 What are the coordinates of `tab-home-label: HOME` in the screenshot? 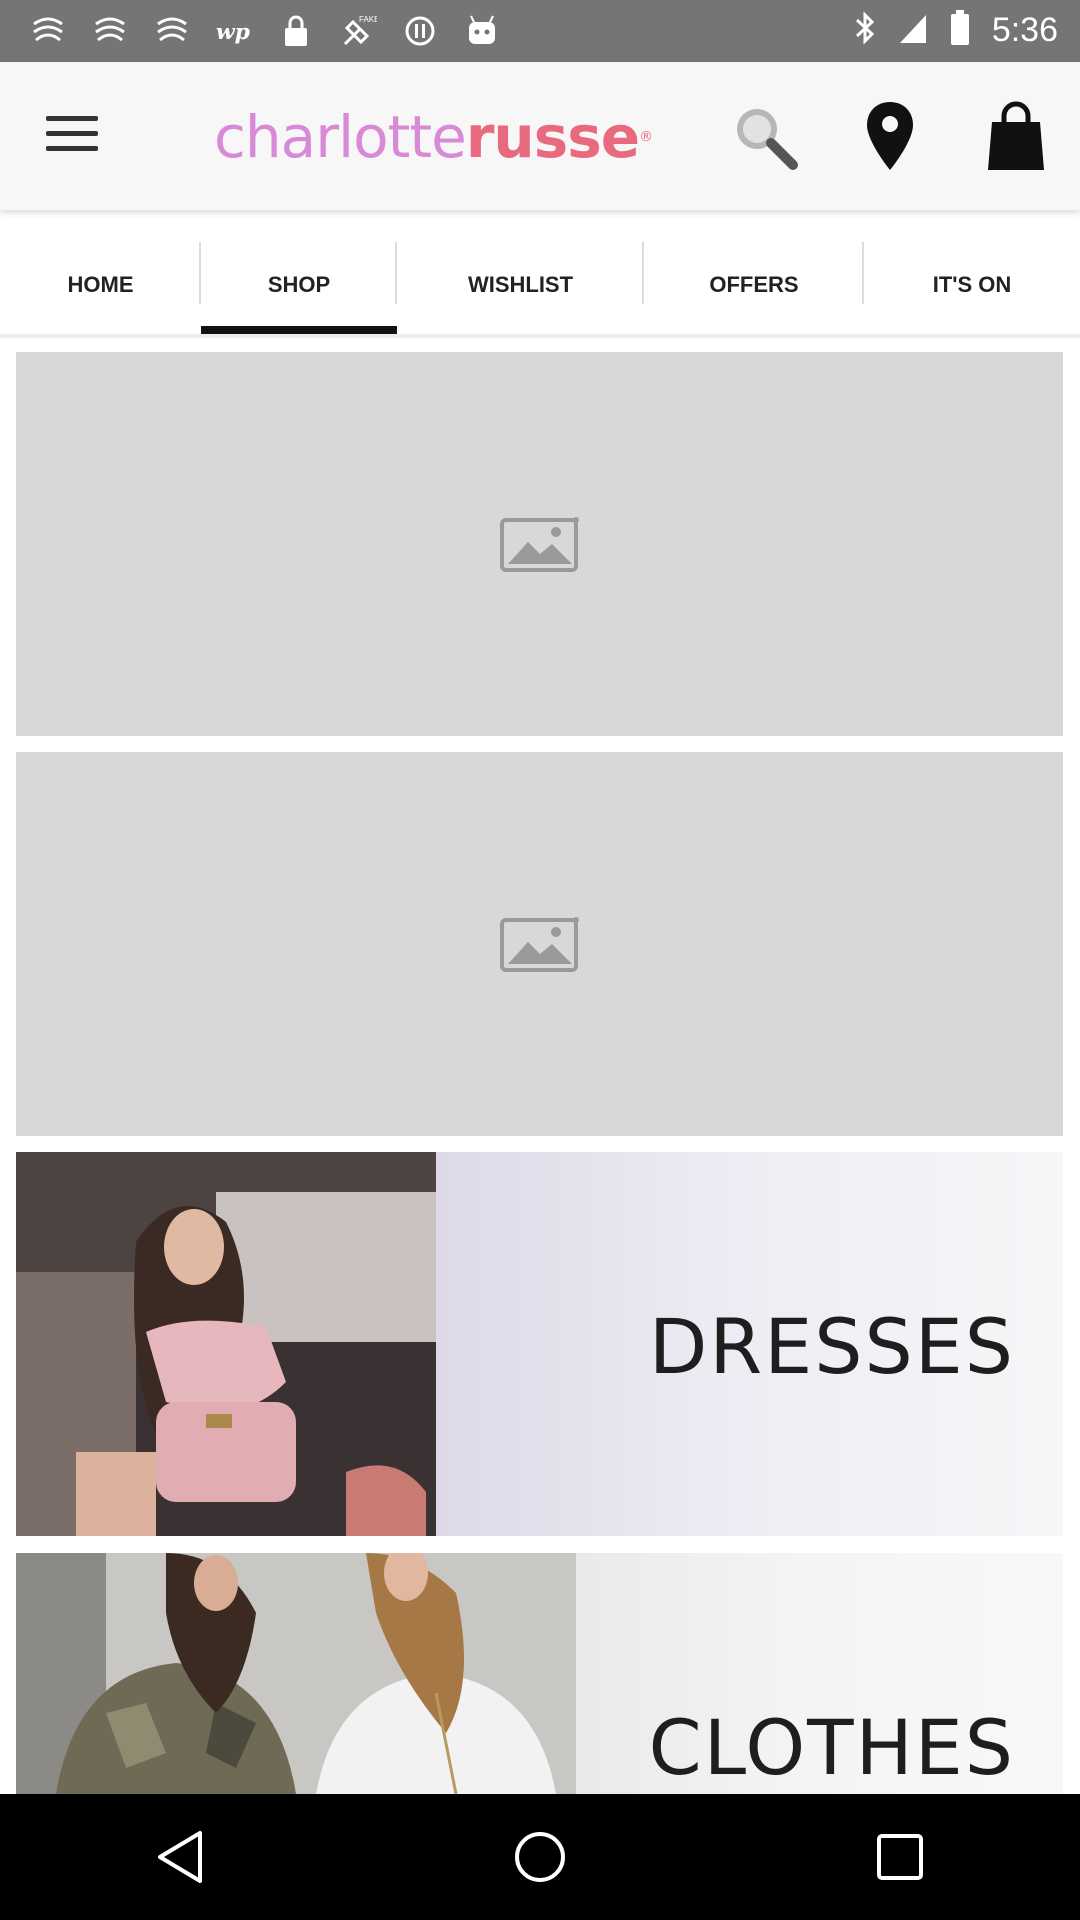 It's located at (100, 284).